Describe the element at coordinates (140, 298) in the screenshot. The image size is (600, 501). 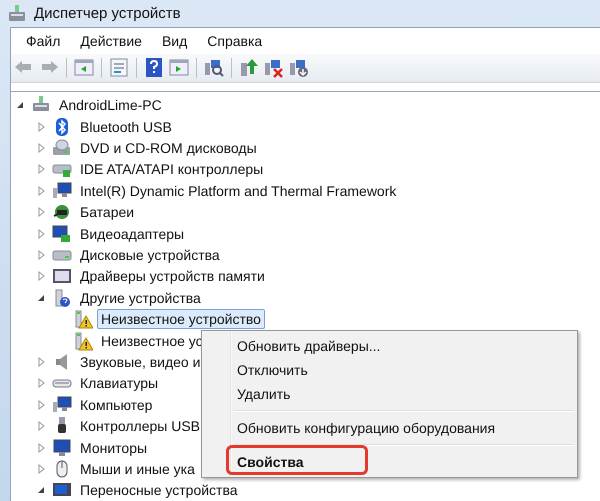
I see `tree-item: Другие устройства` at that location.